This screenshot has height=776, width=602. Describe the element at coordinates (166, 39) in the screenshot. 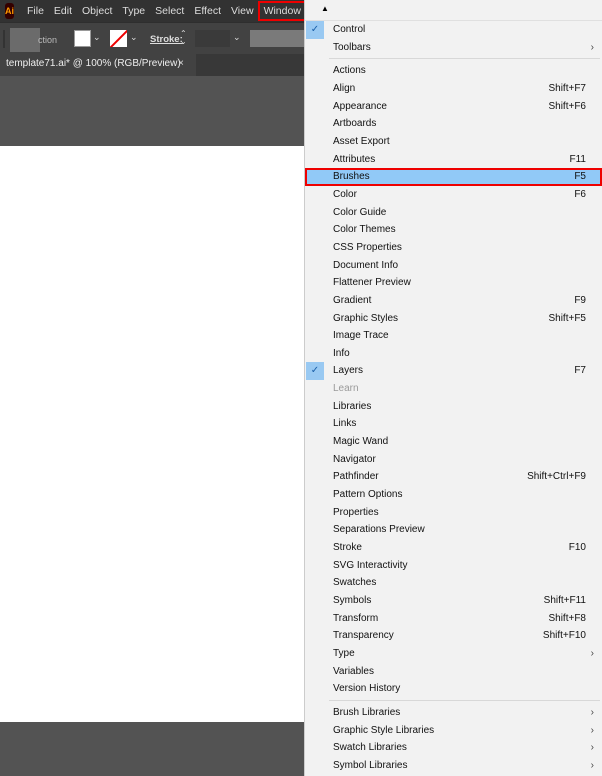

I see `stroke-label: Stroke:` at that location.